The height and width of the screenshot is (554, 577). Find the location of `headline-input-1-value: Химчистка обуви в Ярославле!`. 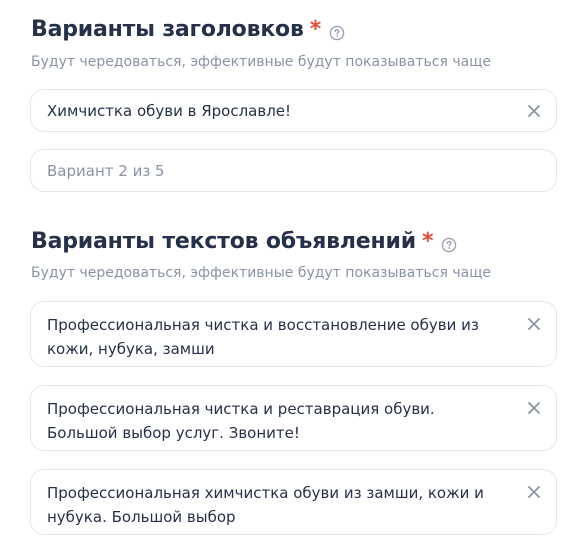

headline-input-1-value: Химчистка обуви в Ярославле! is located at coordinates (169, 111).